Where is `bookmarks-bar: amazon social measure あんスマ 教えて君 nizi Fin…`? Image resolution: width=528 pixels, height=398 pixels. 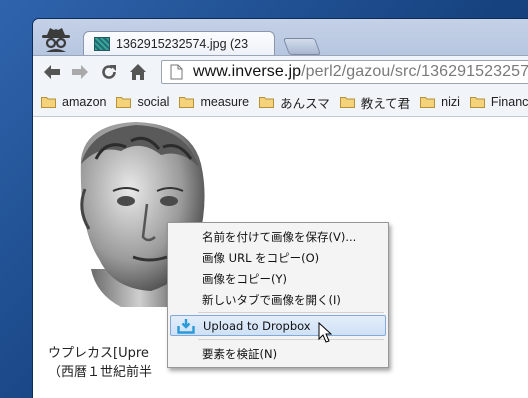 bookmarks-bar: amazon social measure あんスマ 教えて君 nizi Fin… is located at coordinates (280, 102).